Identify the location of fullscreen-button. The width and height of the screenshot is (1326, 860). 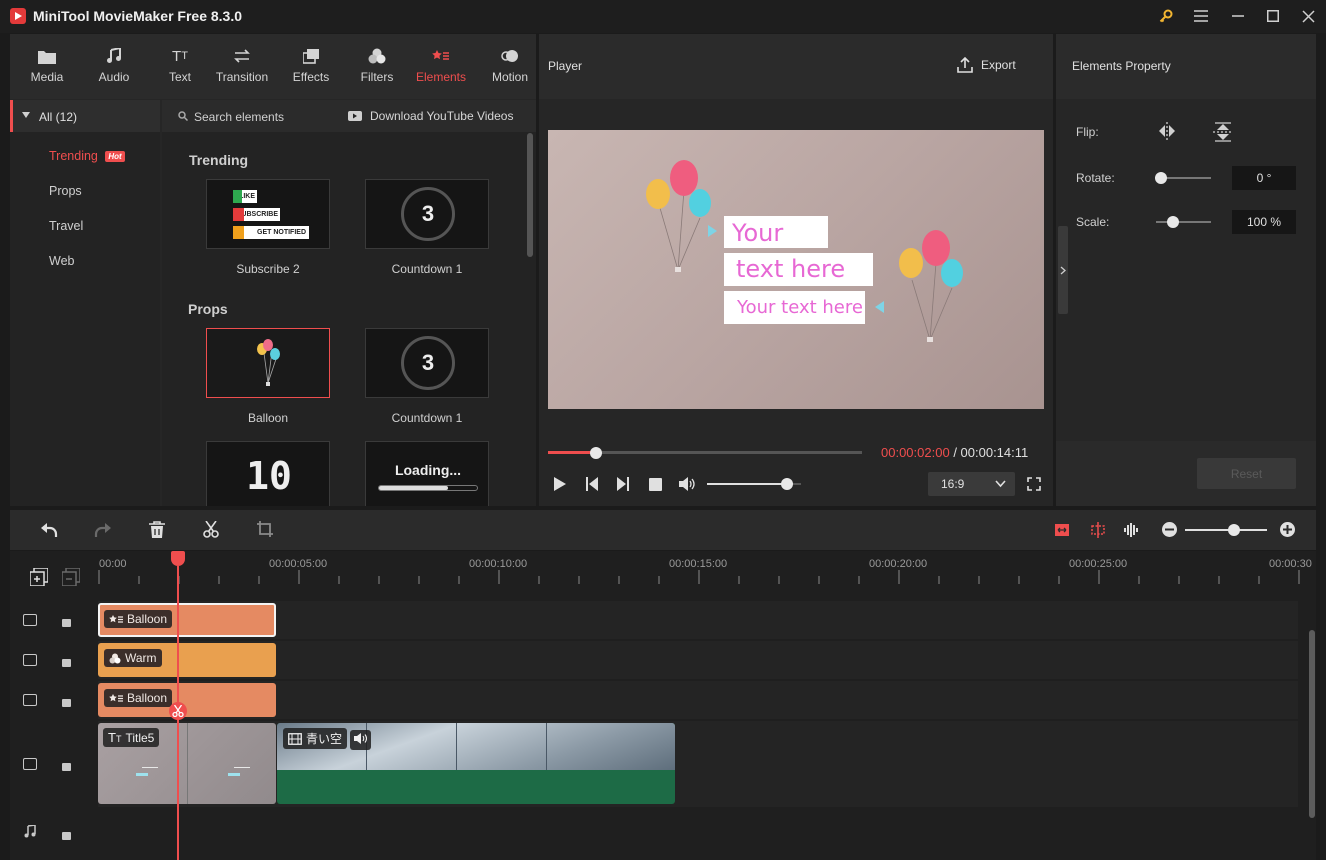
(1034, 485).